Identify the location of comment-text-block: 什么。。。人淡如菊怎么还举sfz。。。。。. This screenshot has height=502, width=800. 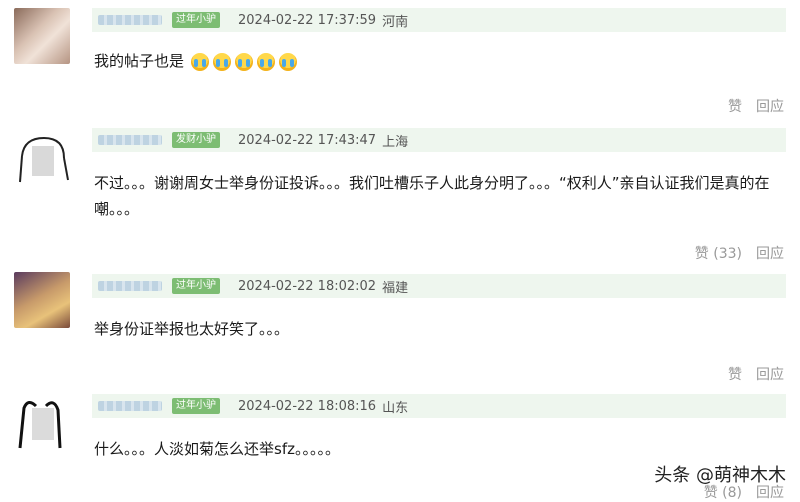
(437, 449).